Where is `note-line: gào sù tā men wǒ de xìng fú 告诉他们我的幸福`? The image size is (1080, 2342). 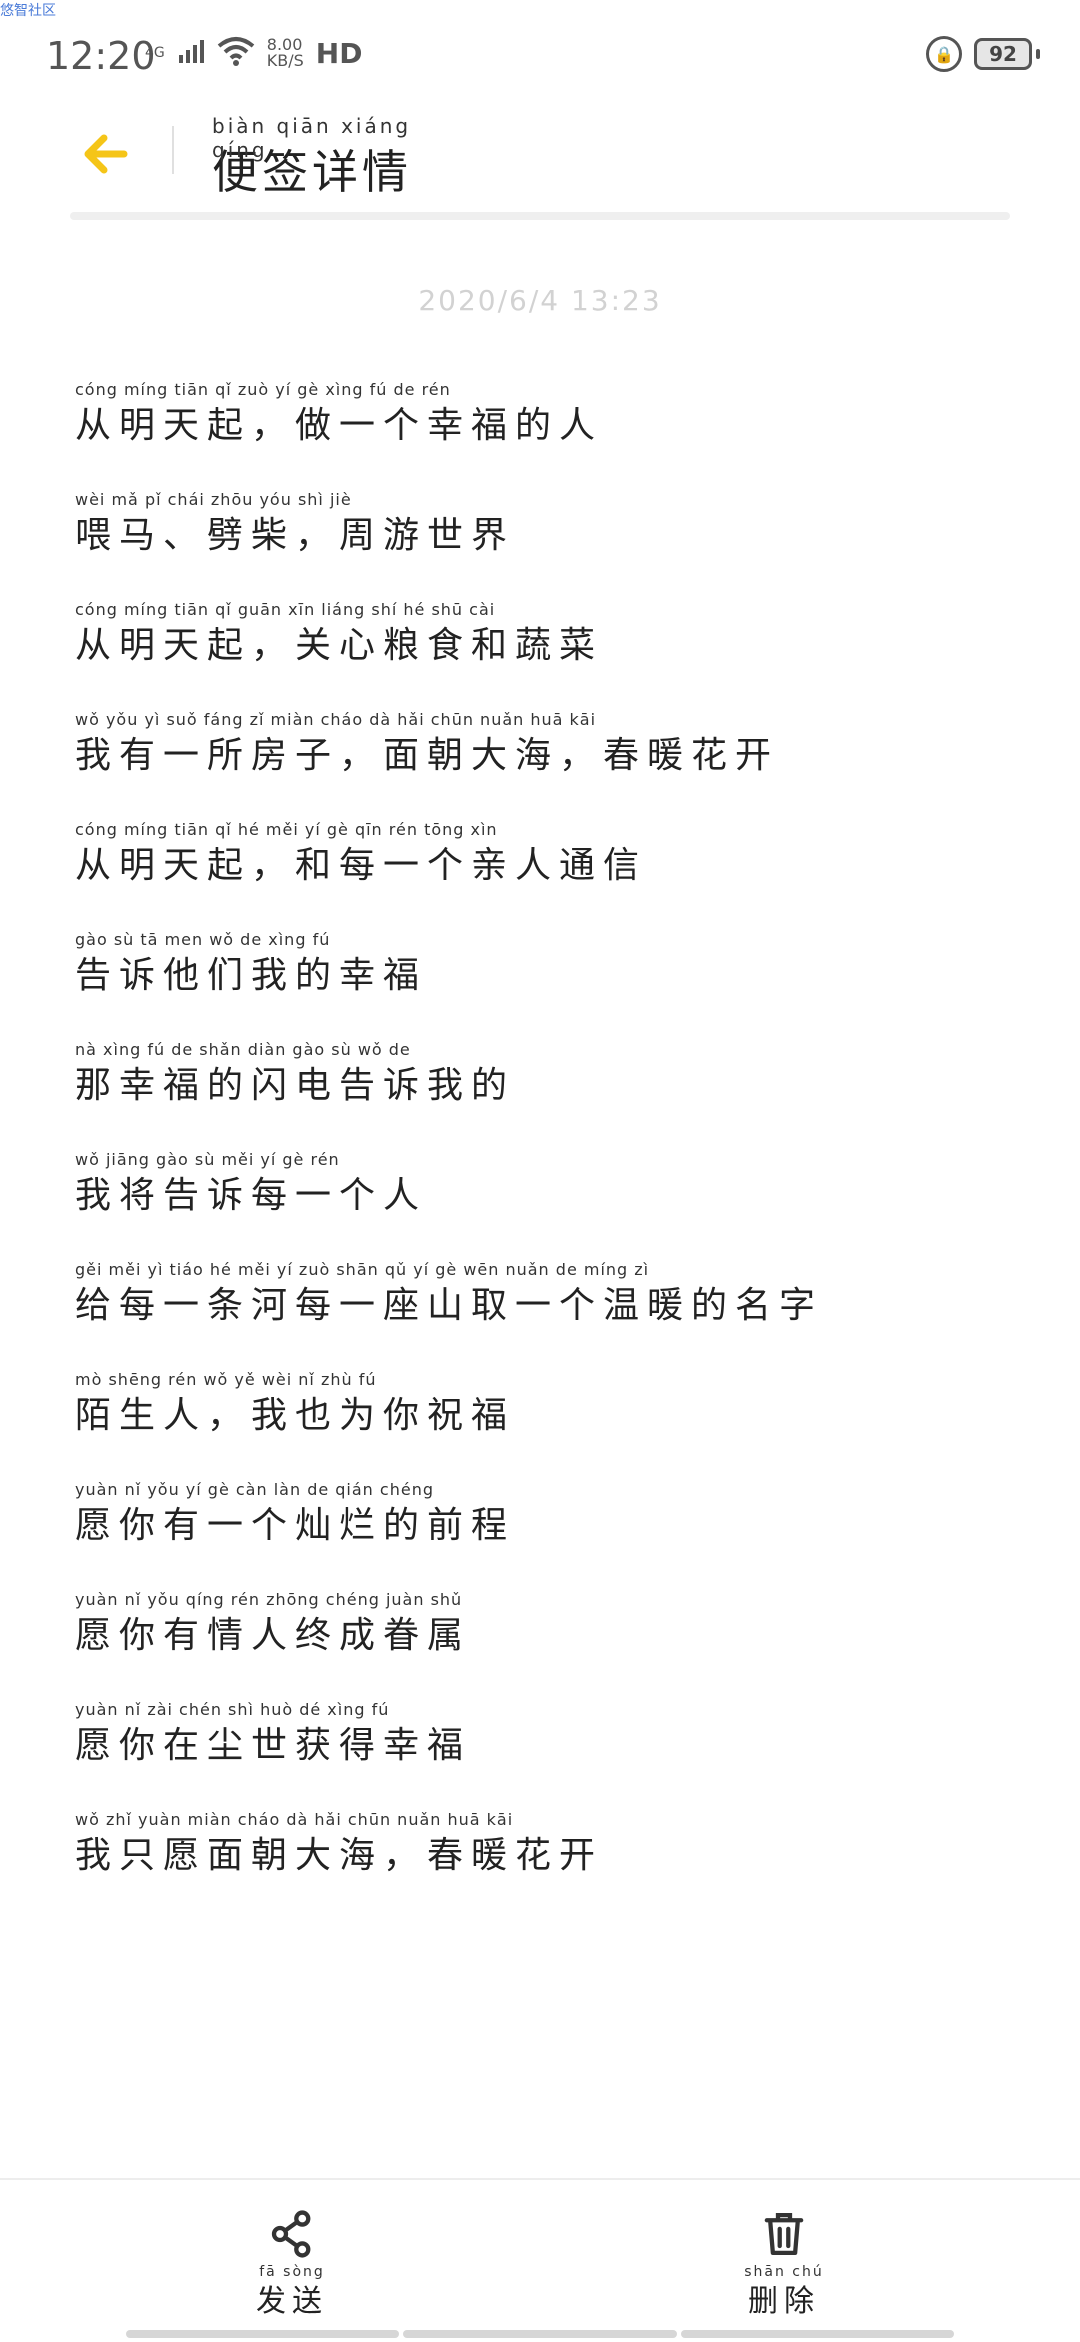 note-line: gào sù tā men wǒ de xìng fú 告诉他们我的幸福 is located at coordinates (555, 985).